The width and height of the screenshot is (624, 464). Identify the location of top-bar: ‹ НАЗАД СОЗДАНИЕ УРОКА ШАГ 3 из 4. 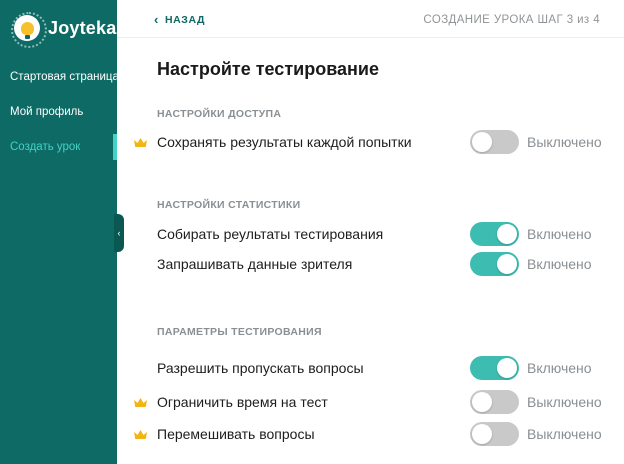
(370, 19).